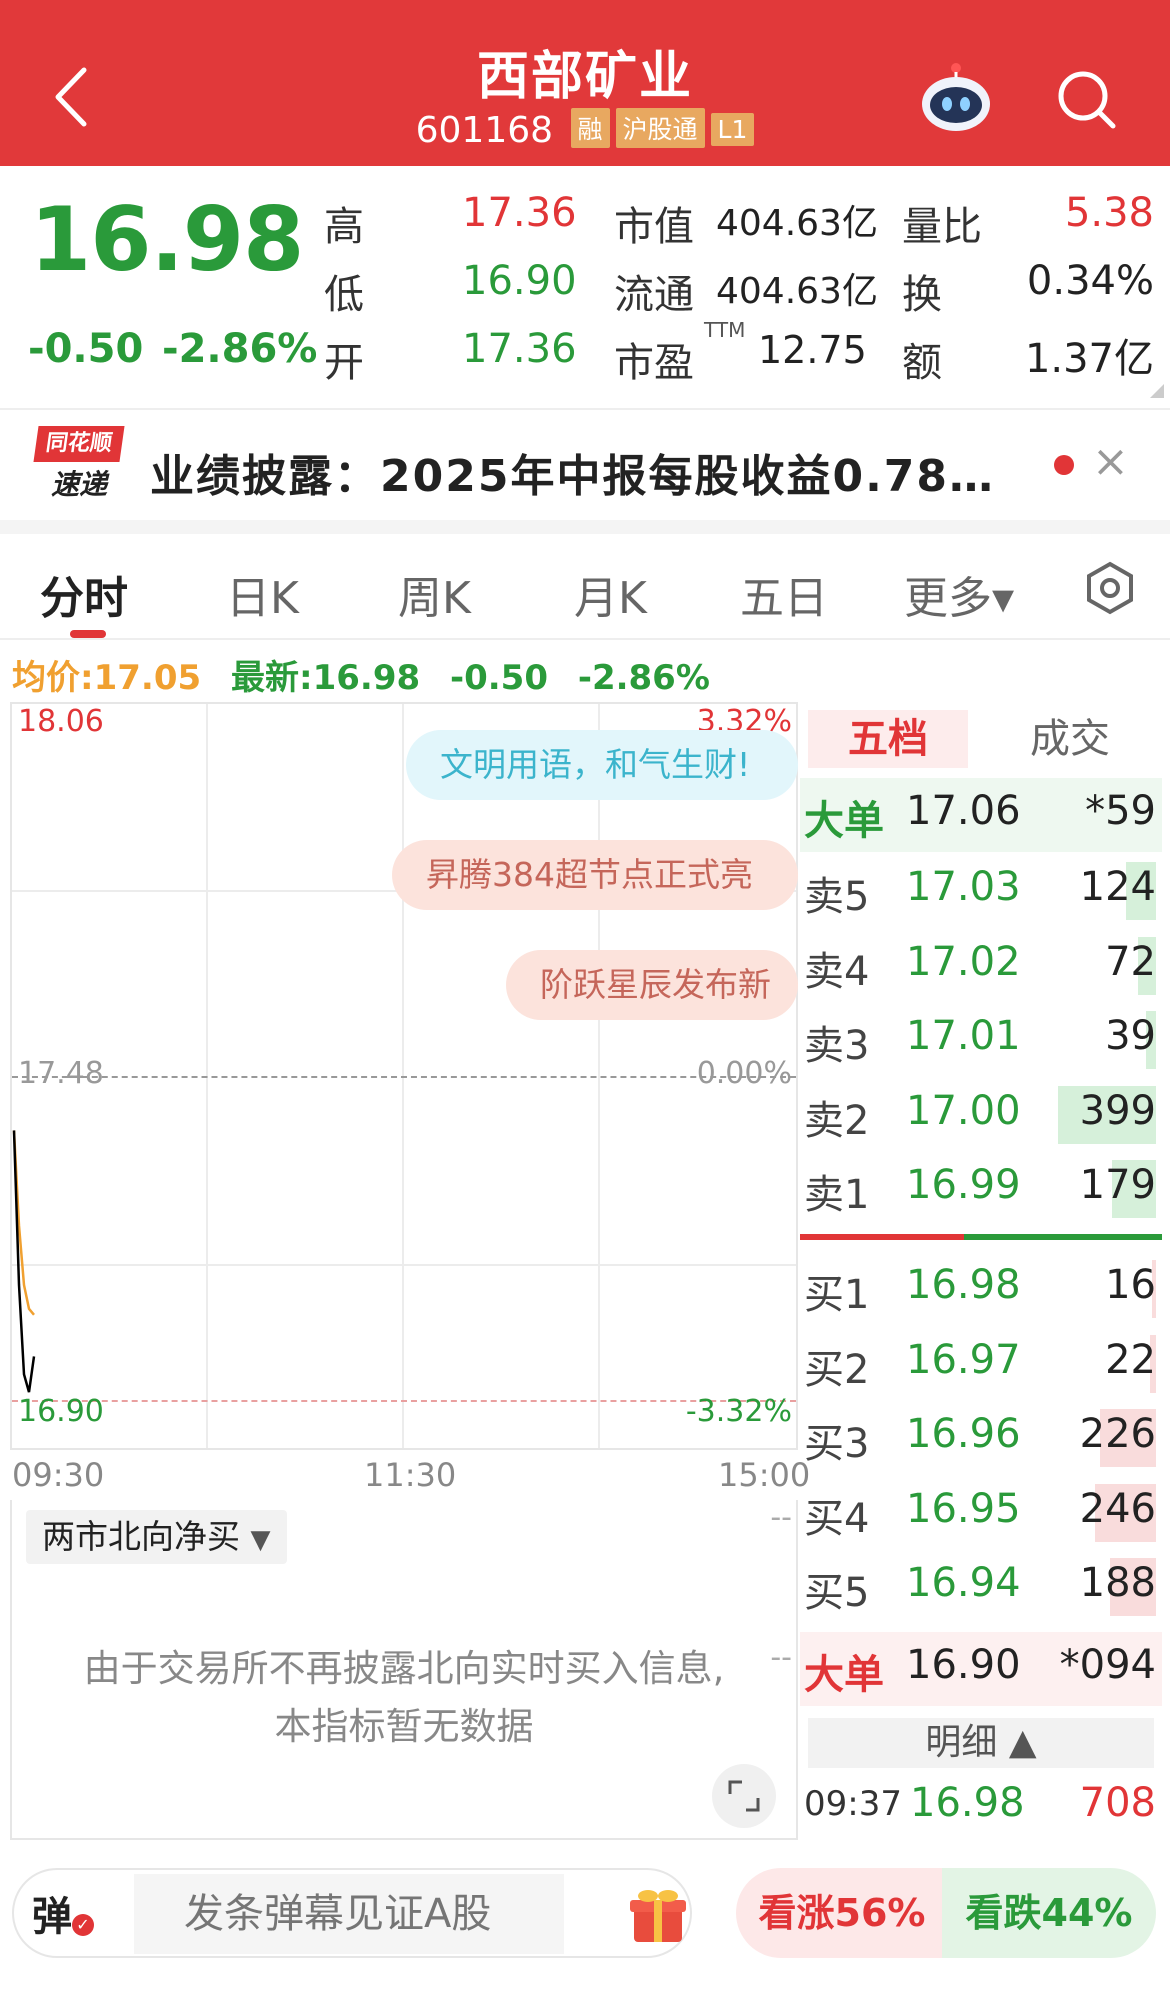 The image size is (1170, 1997). What do you see at coordinates (610, 594) in the screenshot?
I see `tab-monthly-k: 月K` at bounding box center [610, 594].